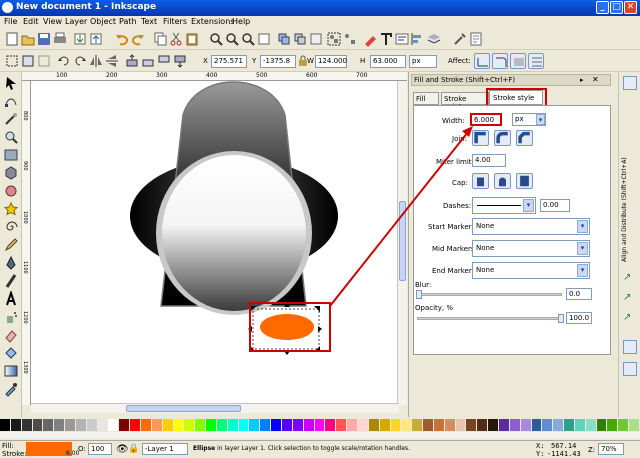 This screenshot has height=458, width=640. Describe the element at coordinates (630, 279) in the screenshot. I see `snap-nodes-icon: ↗` at that location.